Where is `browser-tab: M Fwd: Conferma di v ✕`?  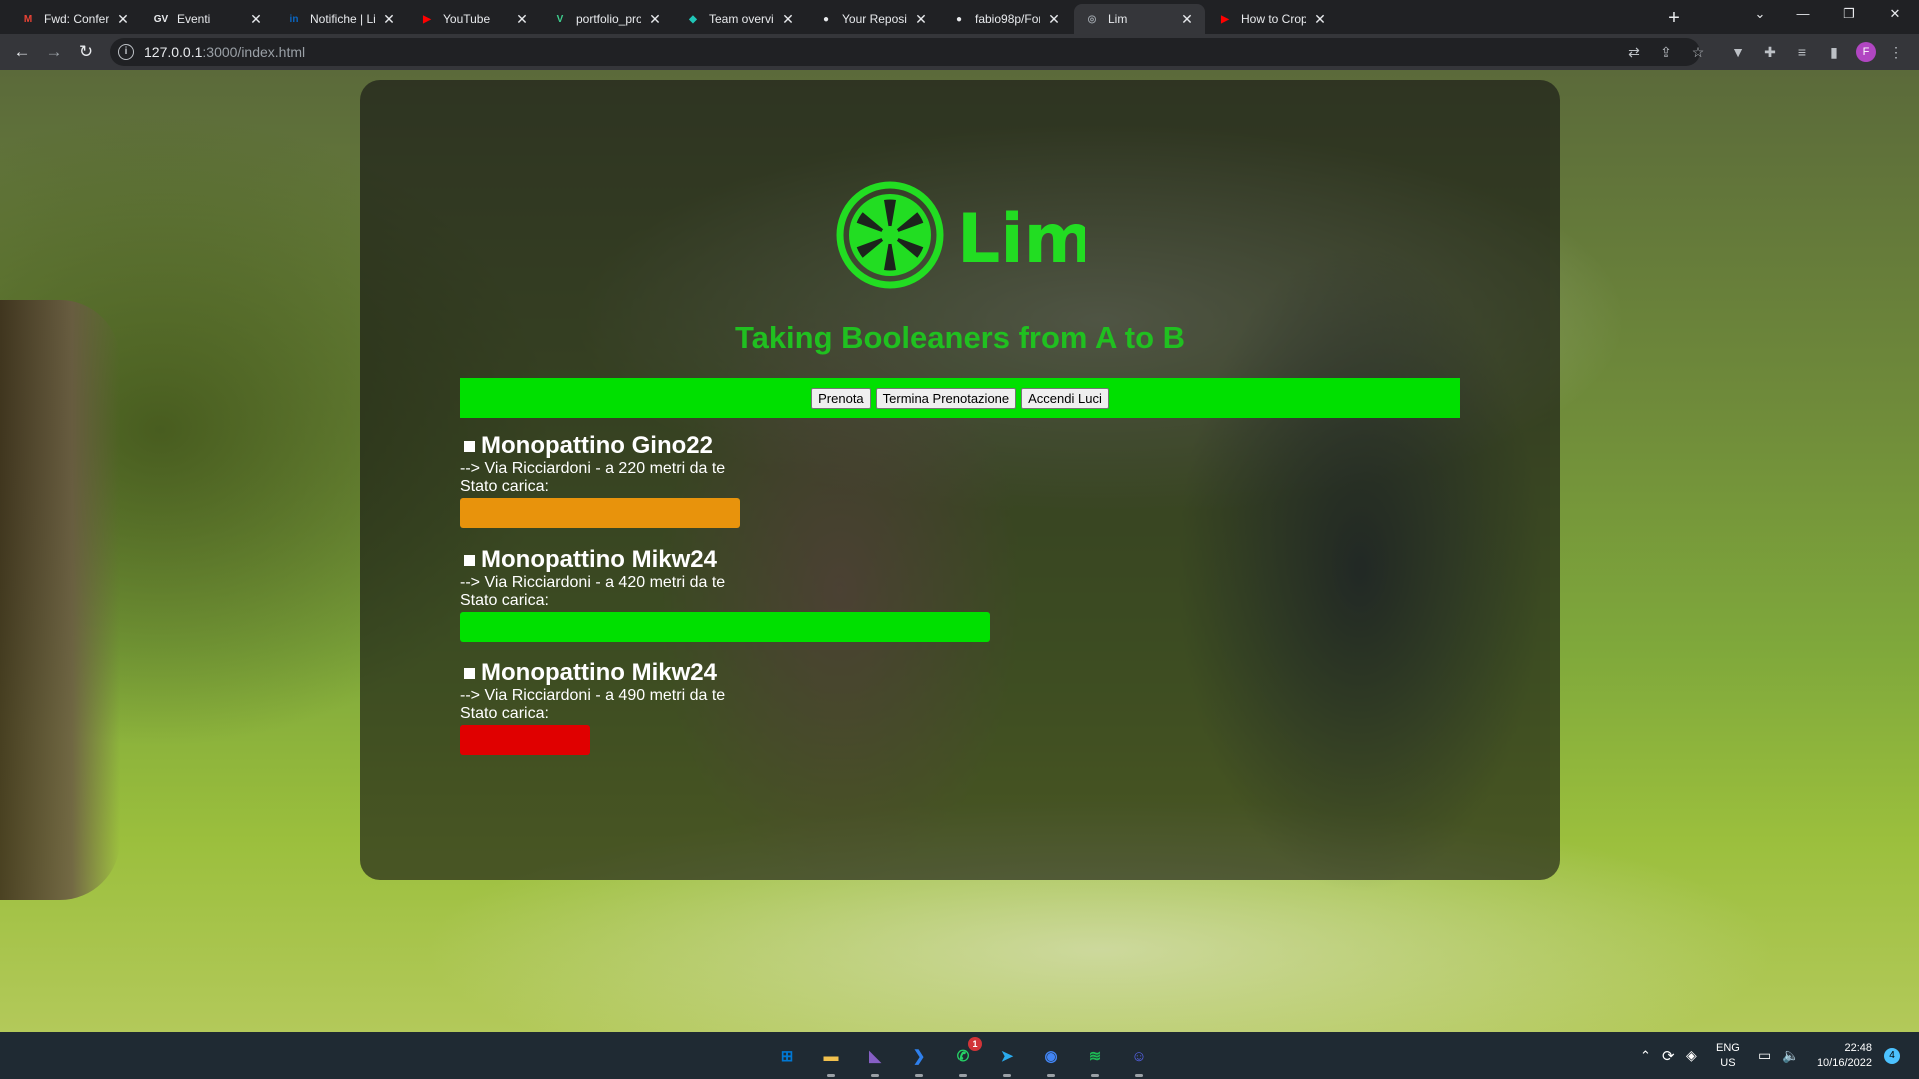
browser-tab: M Fwd: Conferma di v ✕ is located at coordinates (75, 19).